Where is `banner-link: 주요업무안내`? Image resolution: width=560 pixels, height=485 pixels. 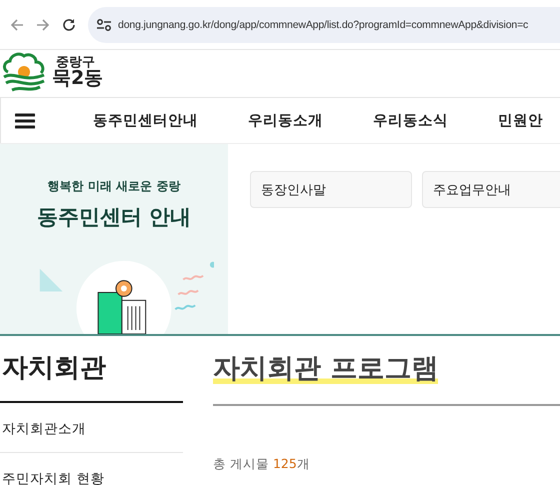
banner-link: 주요업무안내 is located at coordinates (491, 189).